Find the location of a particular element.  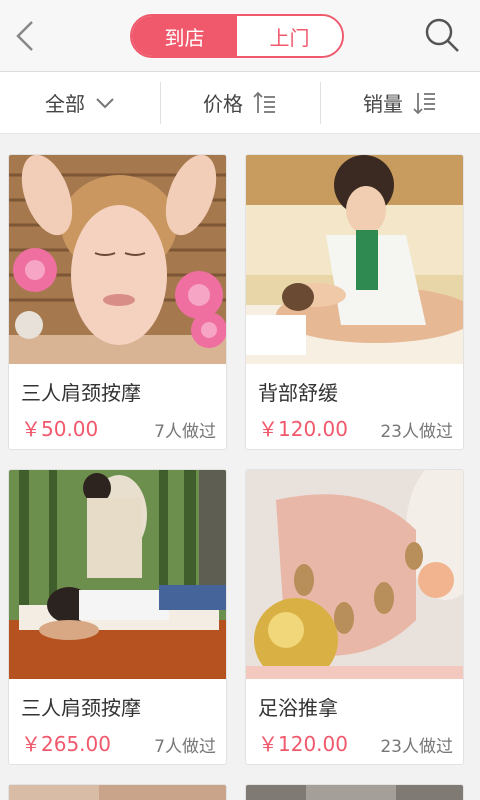

chevron-down-icon is located at coordinates (105, 103).